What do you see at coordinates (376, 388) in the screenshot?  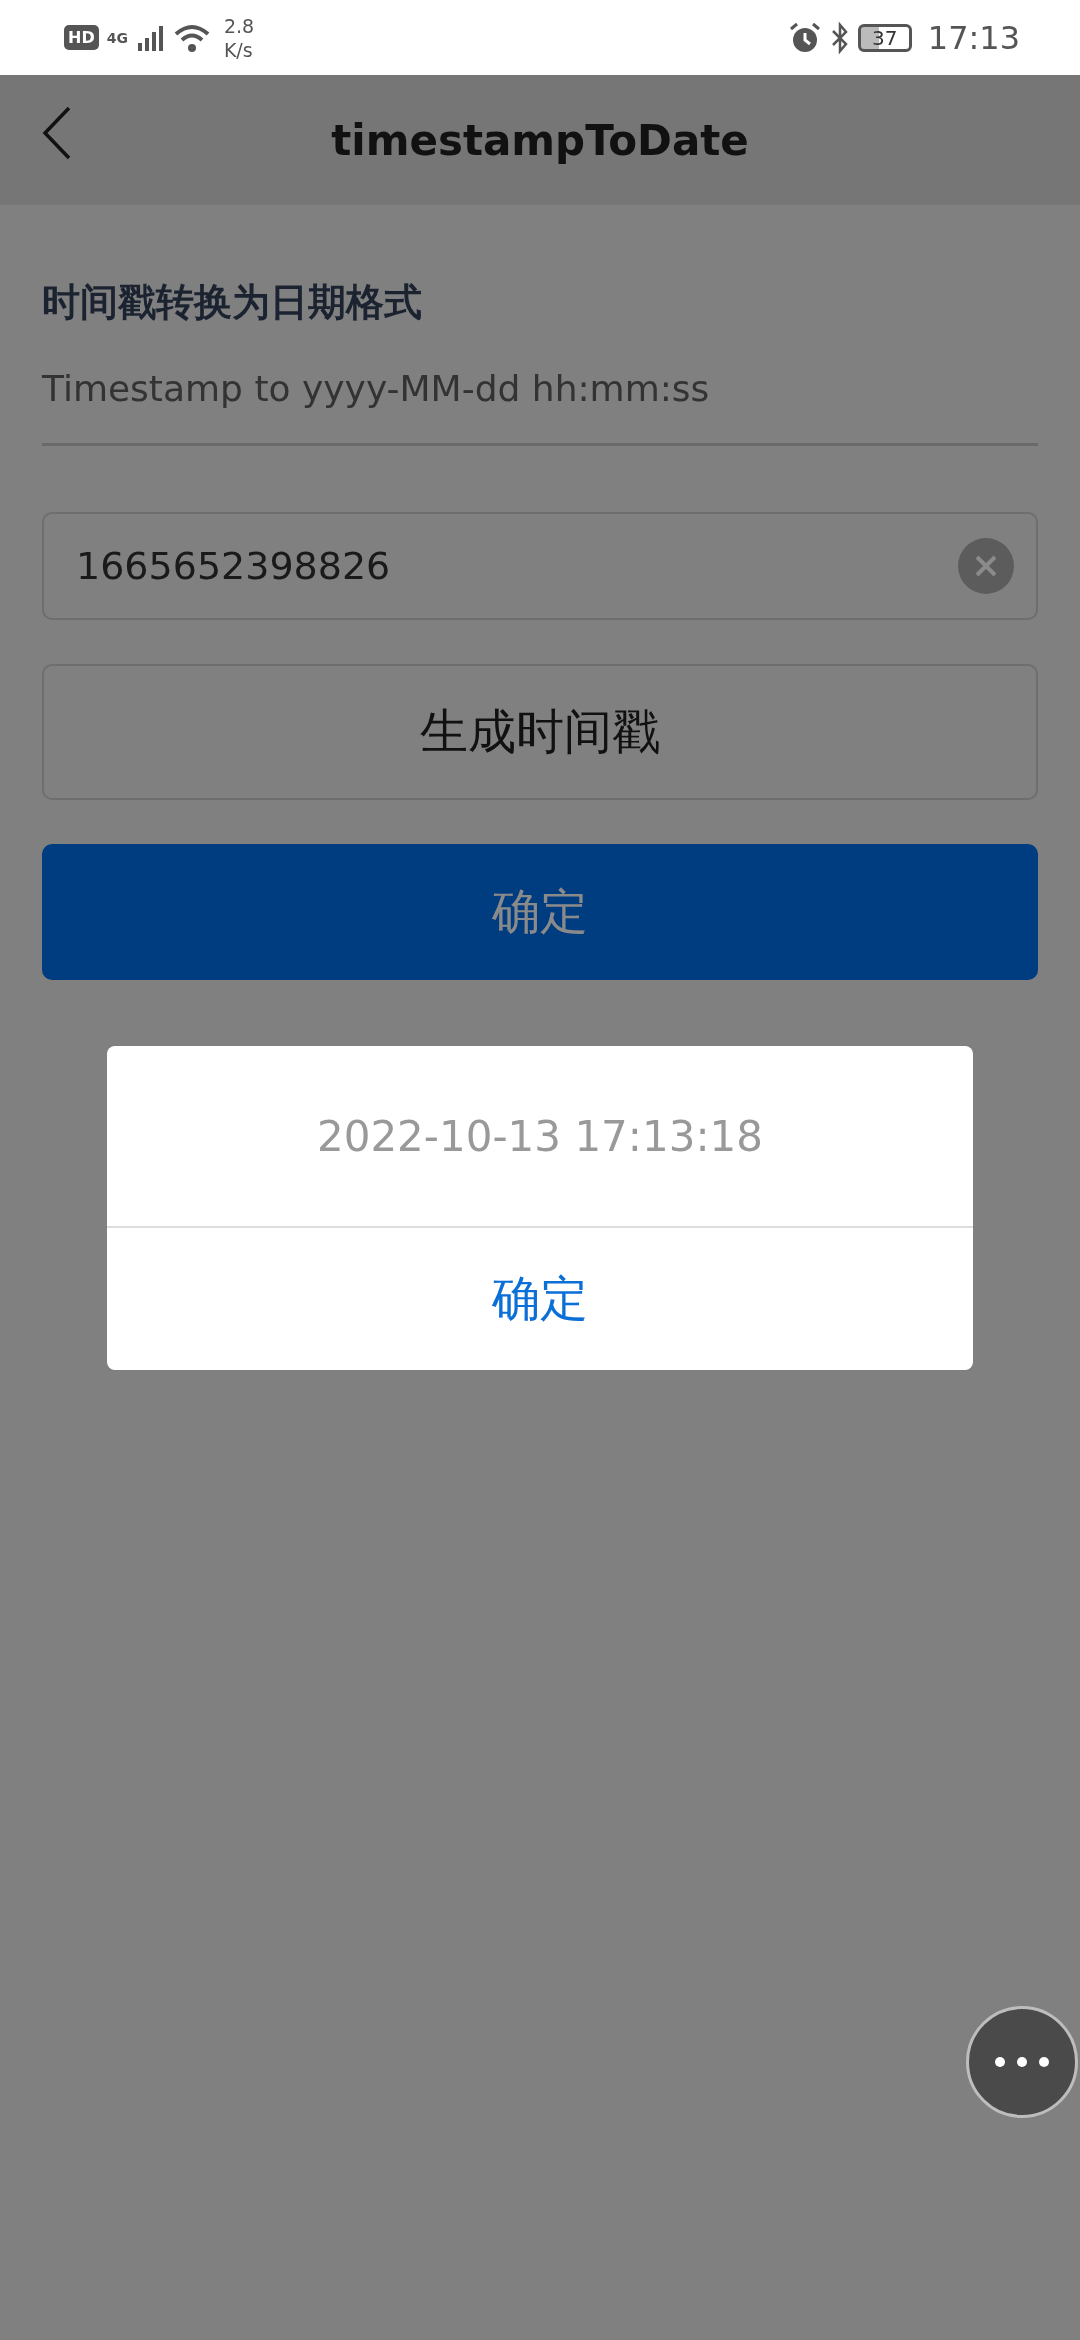 I see `section-subtitle: Timestamp to yyyy-MM-dd hh:mm:ss` at bounding box center [376, 388].